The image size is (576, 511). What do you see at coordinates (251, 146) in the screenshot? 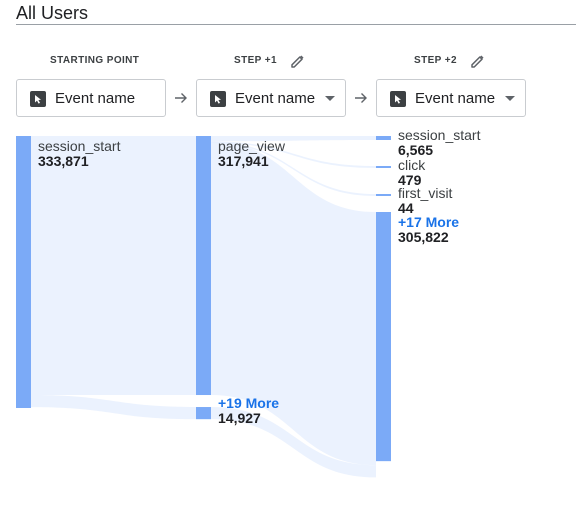
I see `node-name: page_view` at bounding box center [251, 146].